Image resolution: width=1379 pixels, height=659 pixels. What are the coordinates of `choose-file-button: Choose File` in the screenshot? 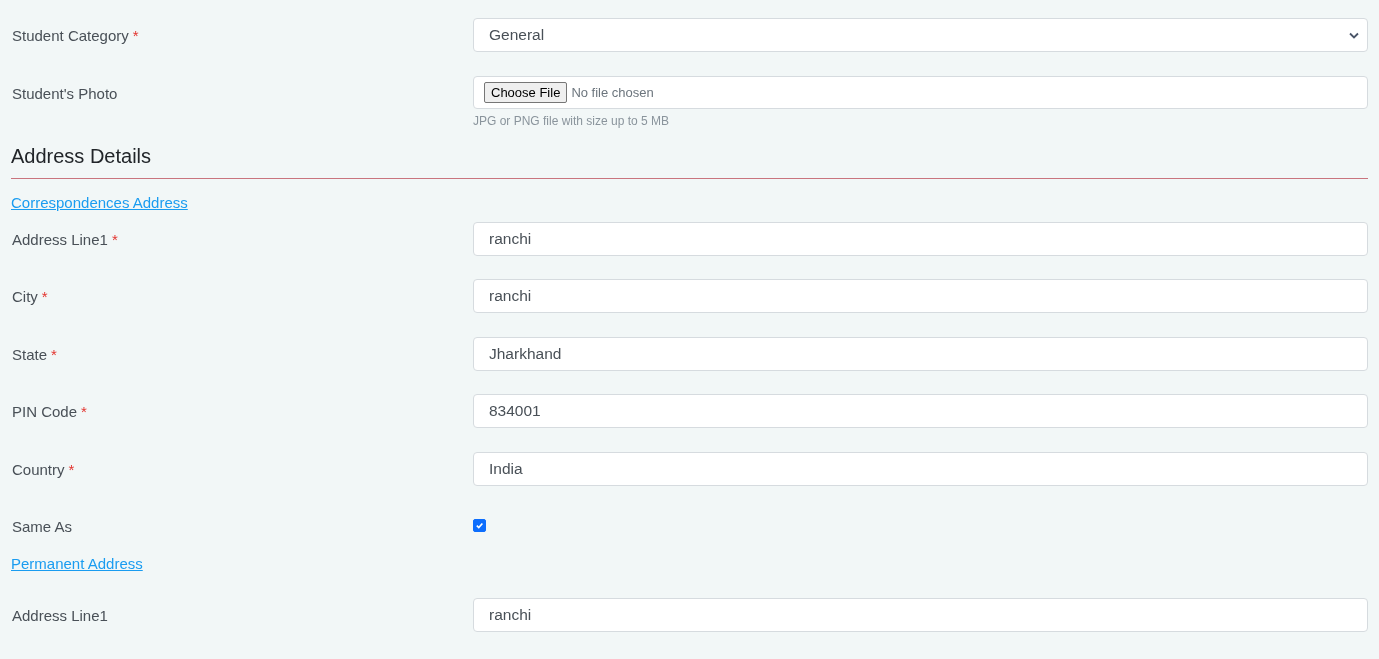 It's located at (526, 92).